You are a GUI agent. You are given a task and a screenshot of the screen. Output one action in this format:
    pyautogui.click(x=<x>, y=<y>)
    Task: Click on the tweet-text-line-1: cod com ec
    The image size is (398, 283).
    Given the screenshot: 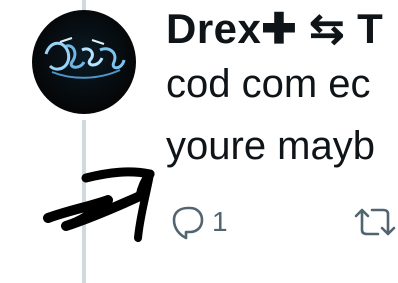 What is the action you would take?
    pyautogui.click(x=268, y=84)
    